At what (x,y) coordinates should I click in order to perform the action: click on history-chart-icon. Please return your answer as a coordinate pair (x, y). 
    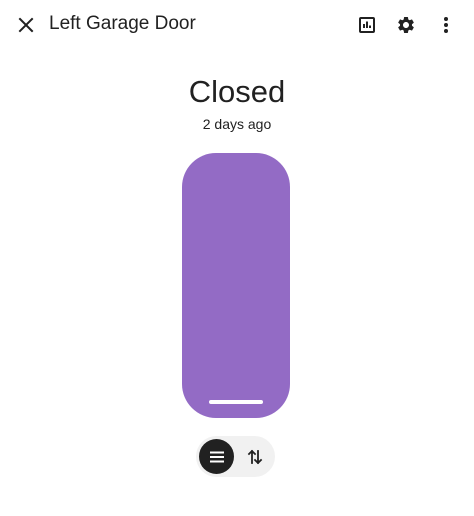
    Looking at the image, I should click on (367, 25).